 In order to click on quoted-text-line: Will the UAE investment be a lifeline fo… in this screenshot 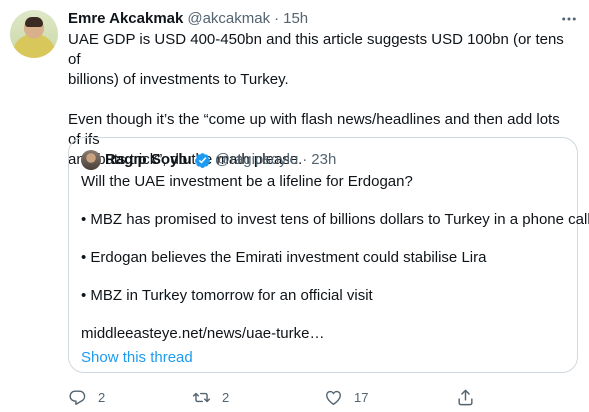, I will do `click(247, 181)`.